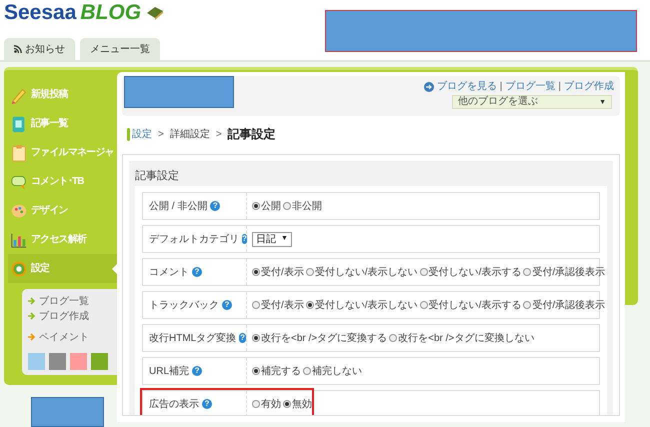 The height and width of the screenshot is (427, 650). What do you see at coordinates (332, 371) in the screenshot?
I see `radio-option: 補完しない` at bounding box center [332, 371].